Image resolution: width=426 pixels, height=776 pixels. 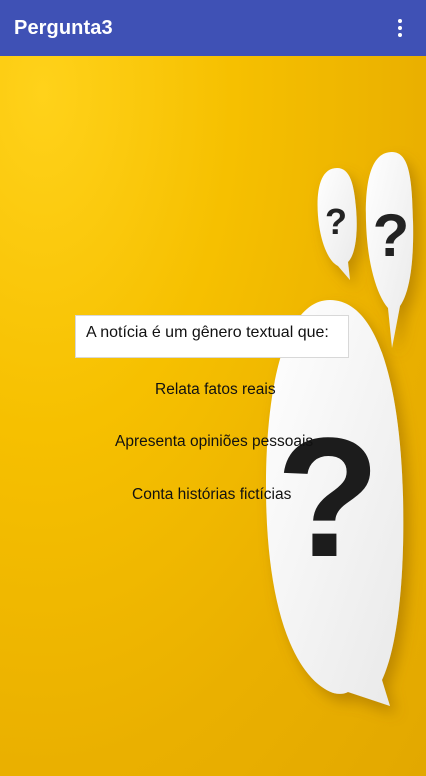 I want to click on more-vert-icon, so click(x=400, y=28).